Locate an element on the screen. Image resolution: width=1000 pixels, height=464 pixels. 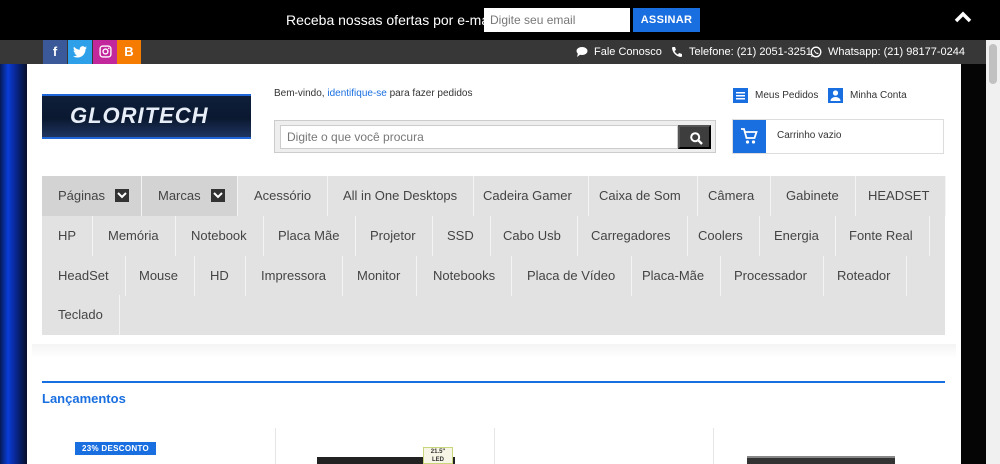
cart-status: Carrinho vazio is located at coordinates (809, 135).